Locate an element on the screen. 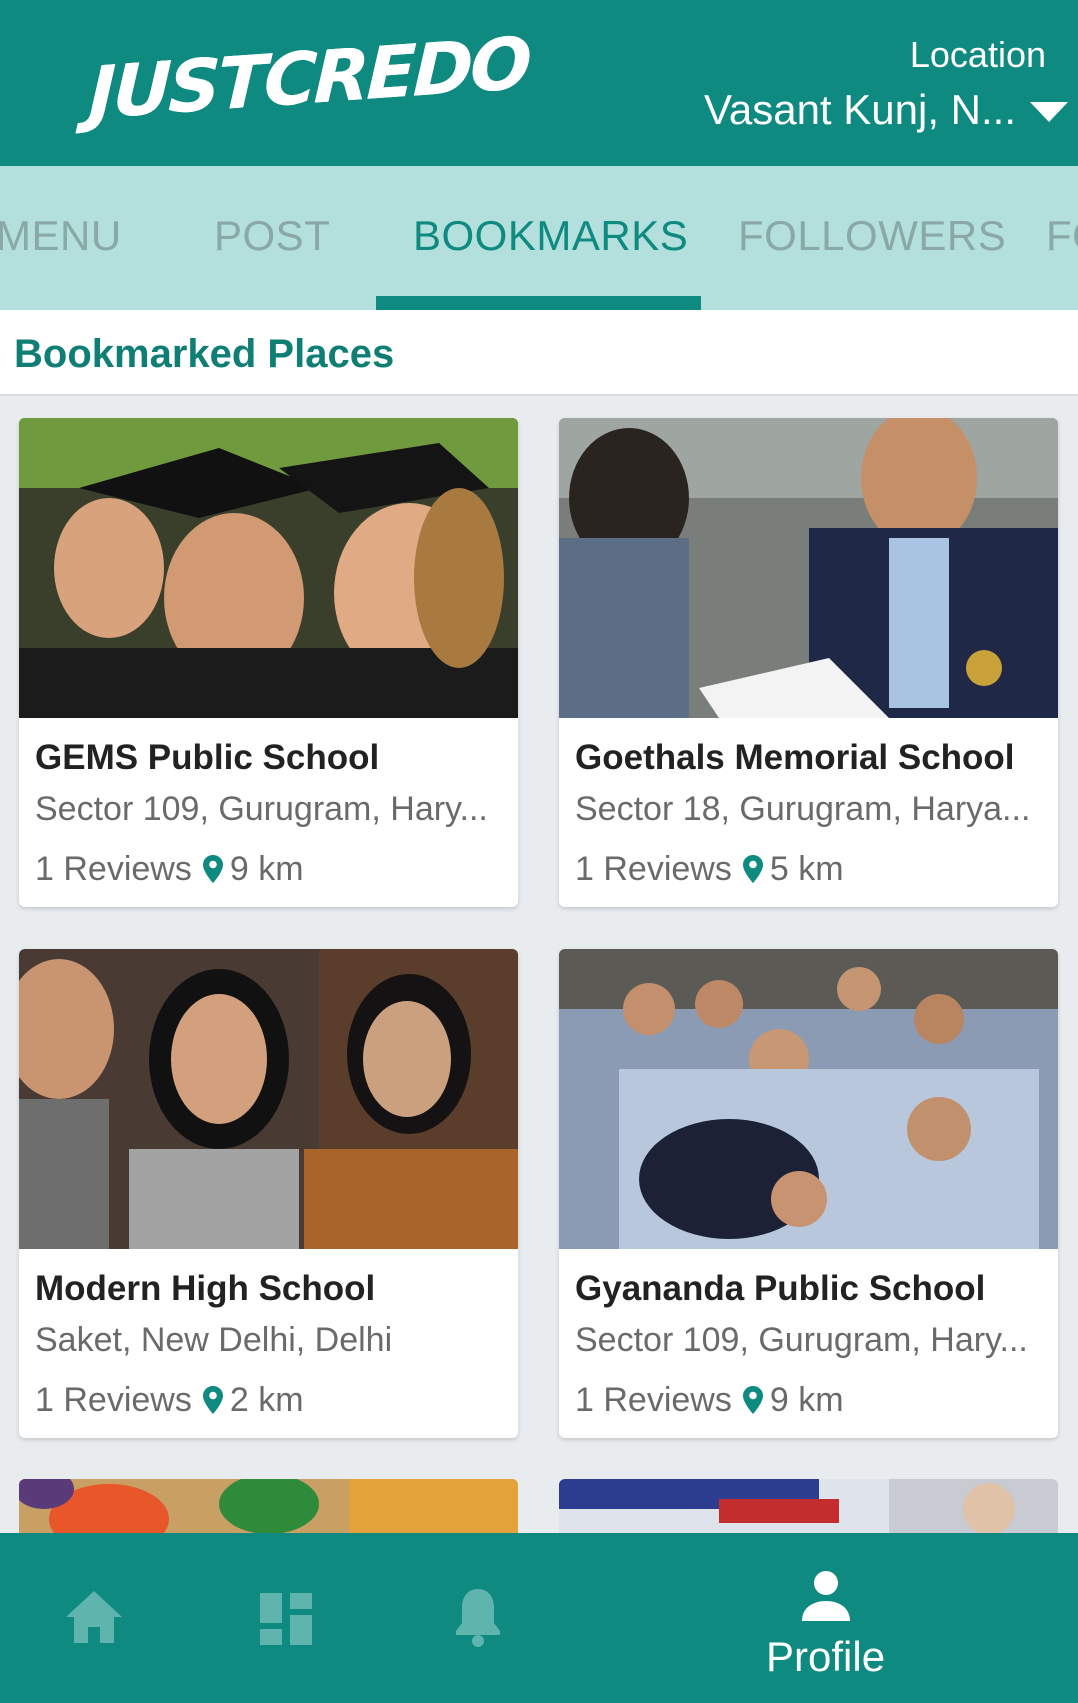  section-title: Bookmarked Places is located at coordinates (204, 354).